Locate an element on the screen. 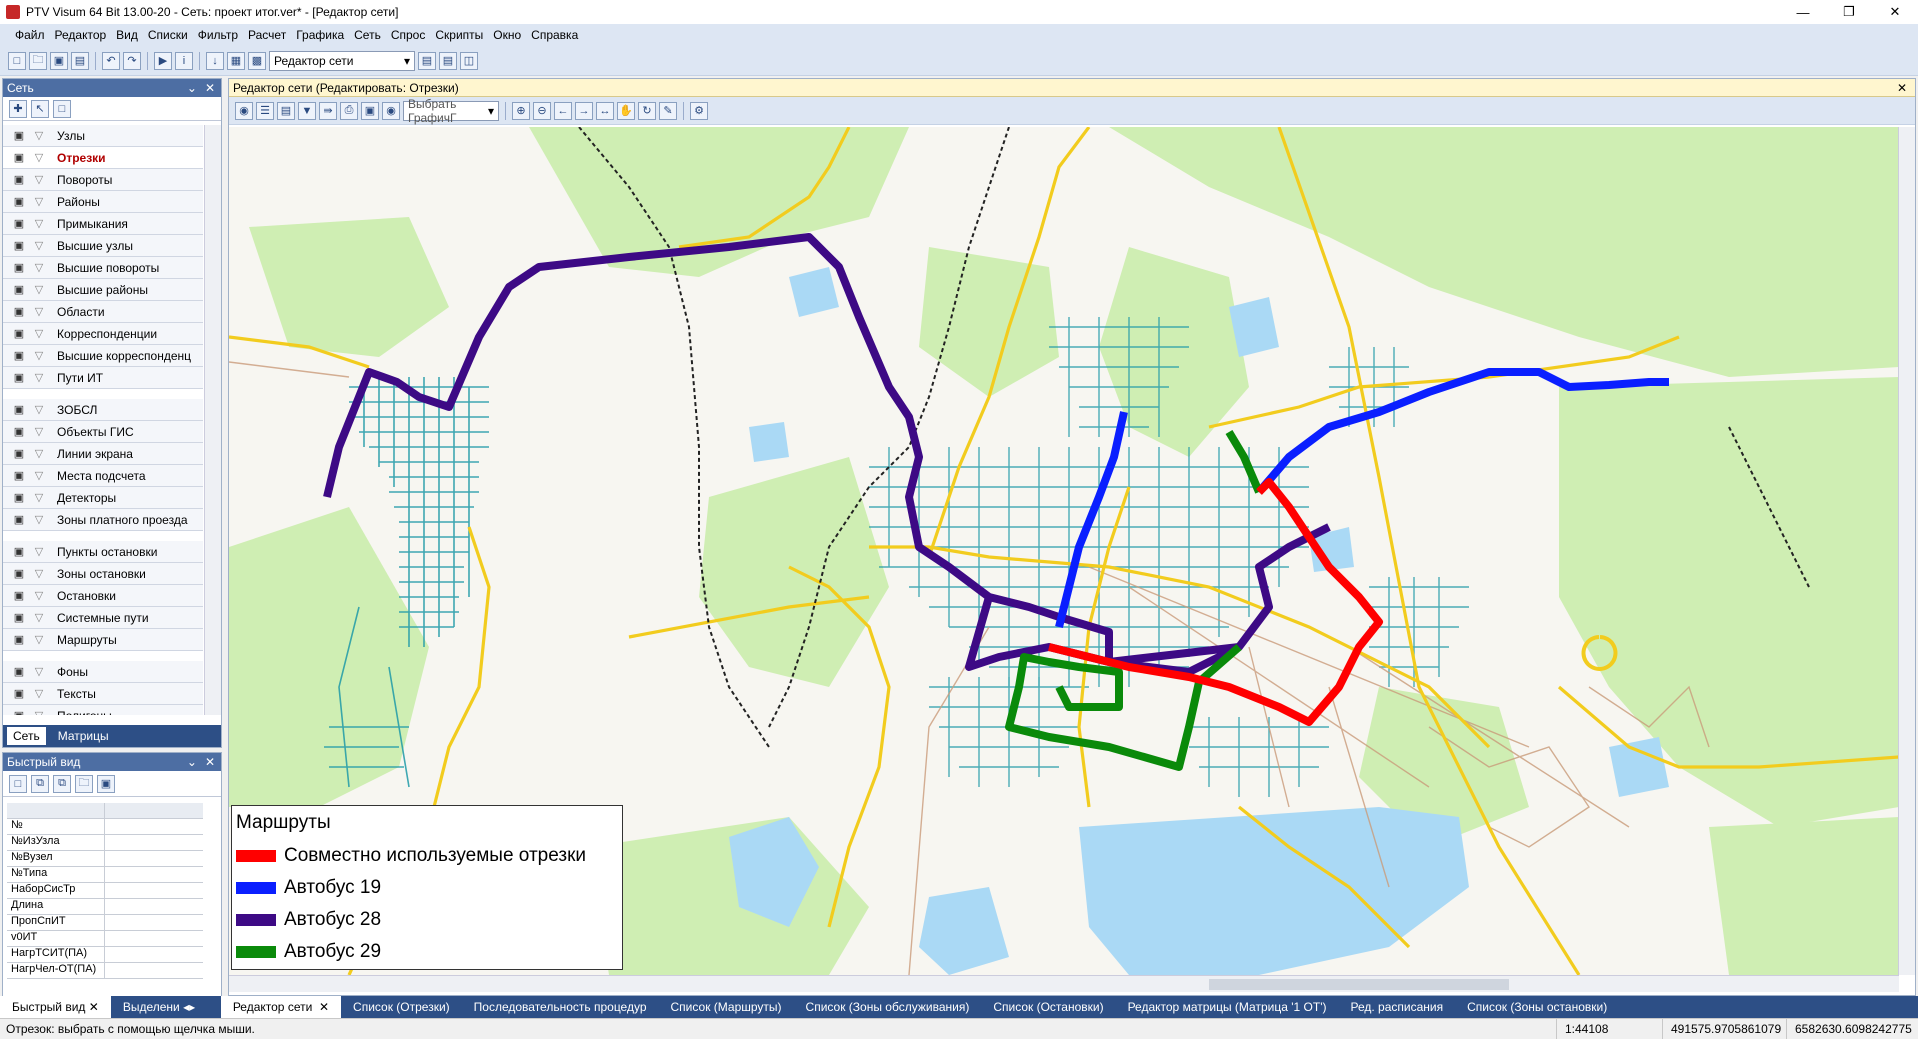  network-item: ▣ ▽ Области is located at coordinates (103, 312).